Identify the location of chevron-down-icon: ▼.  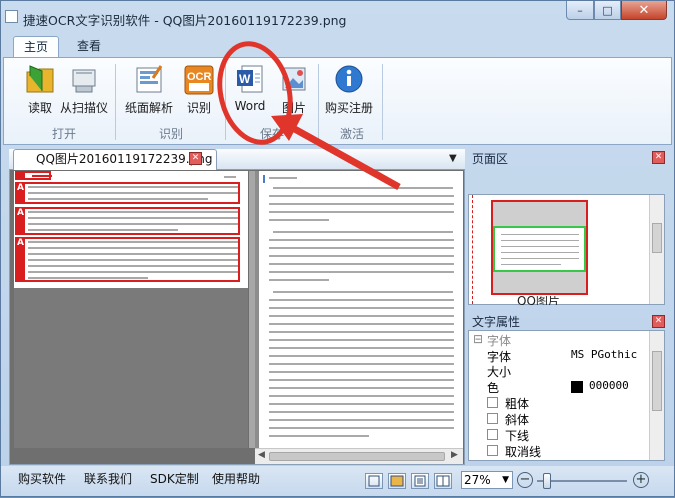
(505, 480).